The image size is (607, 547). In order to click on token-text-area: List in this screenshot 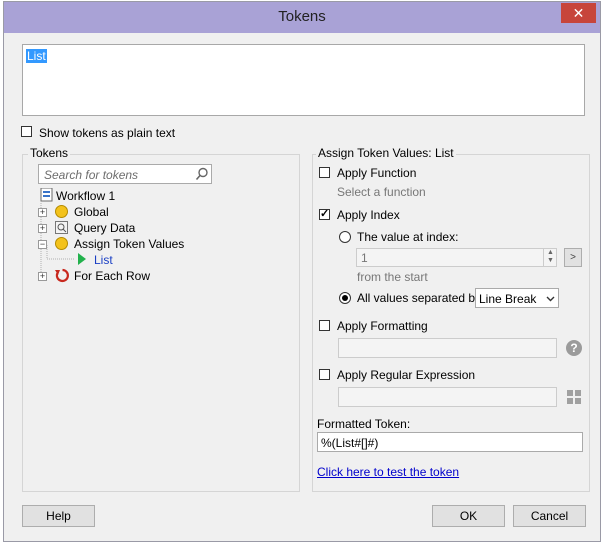, I will do `click(303, 80)`.